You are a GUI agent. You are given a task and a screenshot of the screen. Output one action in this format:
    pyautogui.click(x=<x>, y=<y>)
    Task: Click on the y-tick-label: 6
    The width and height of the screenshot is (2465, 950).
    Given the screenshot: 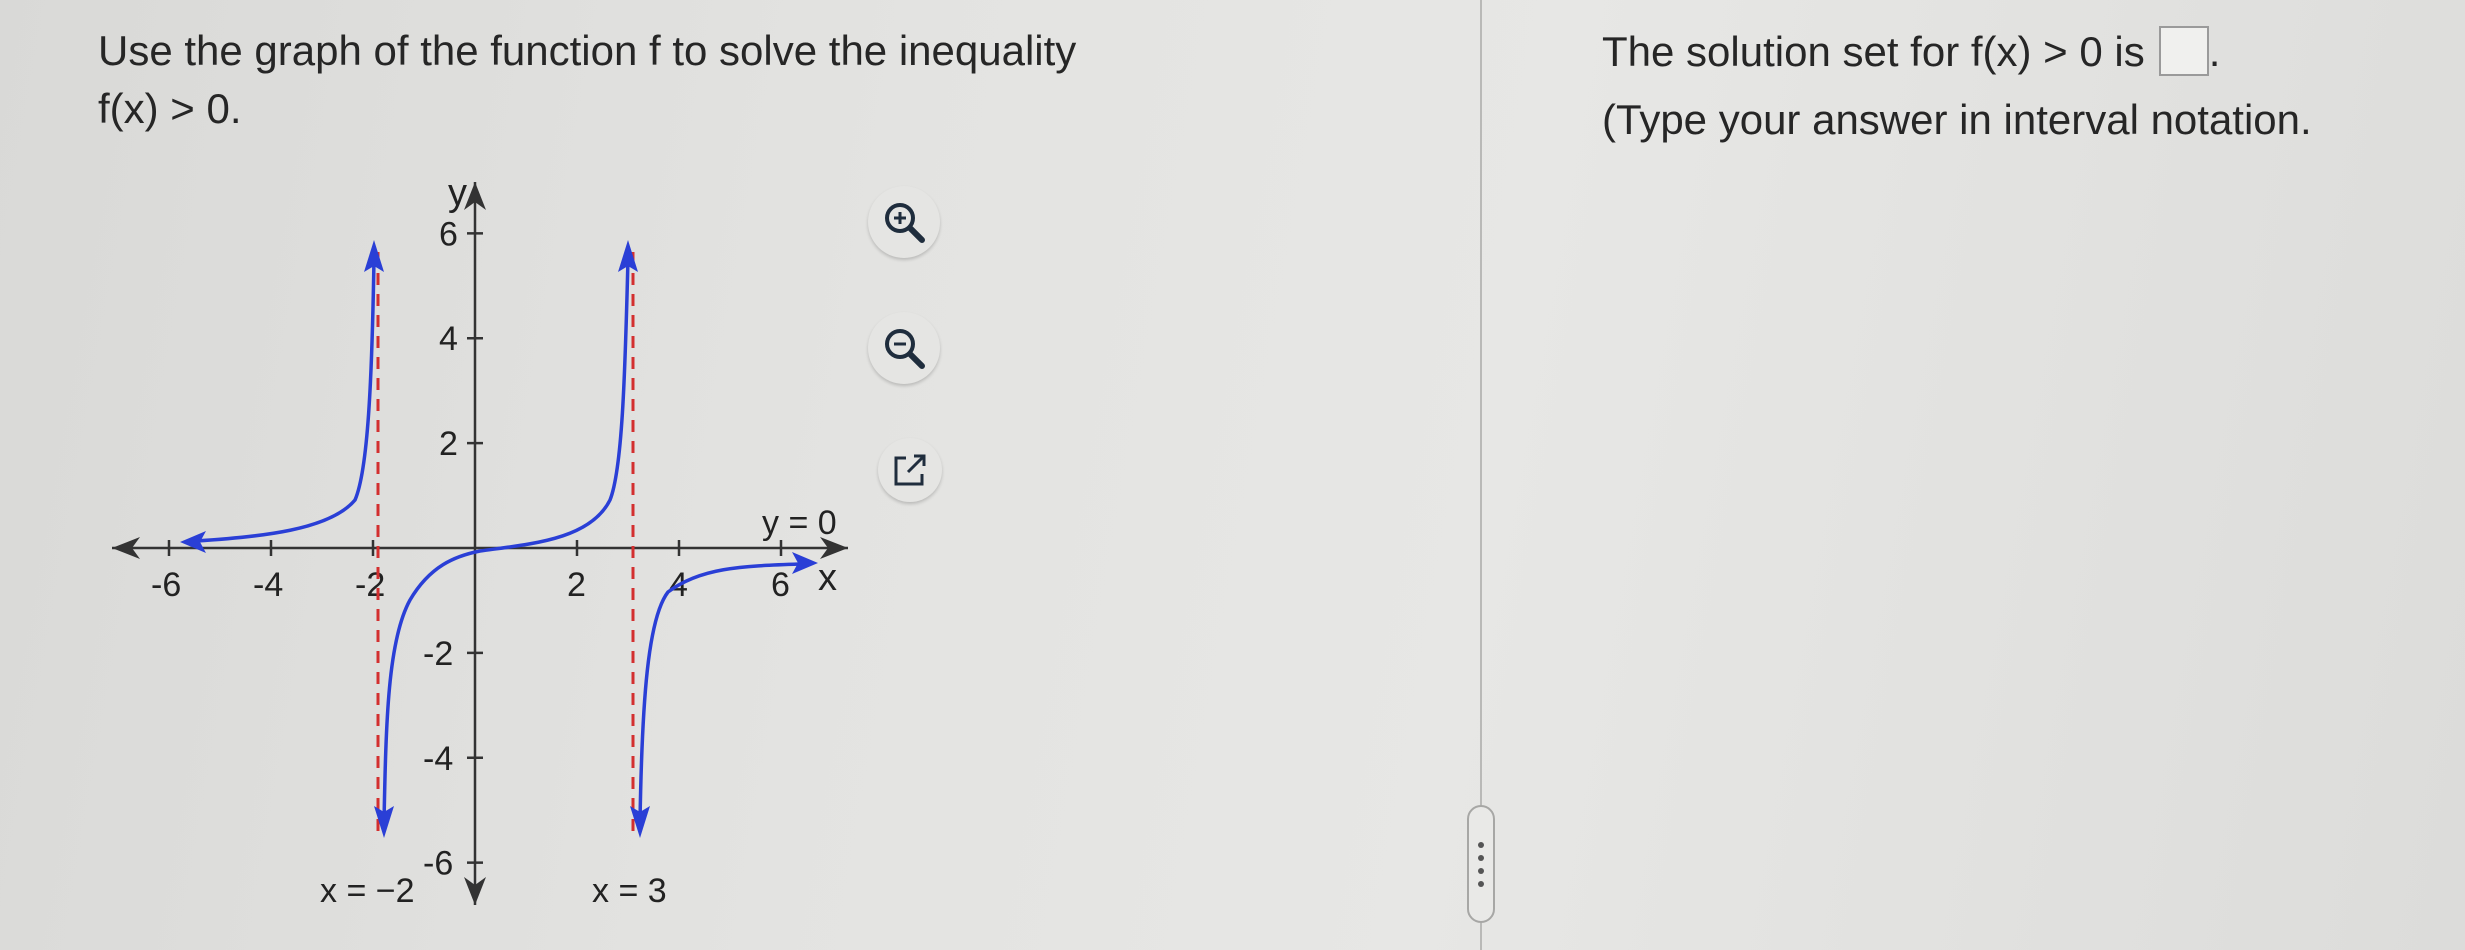 What is the action you would take?
    pyautogui.click(x=448, y=234)
    